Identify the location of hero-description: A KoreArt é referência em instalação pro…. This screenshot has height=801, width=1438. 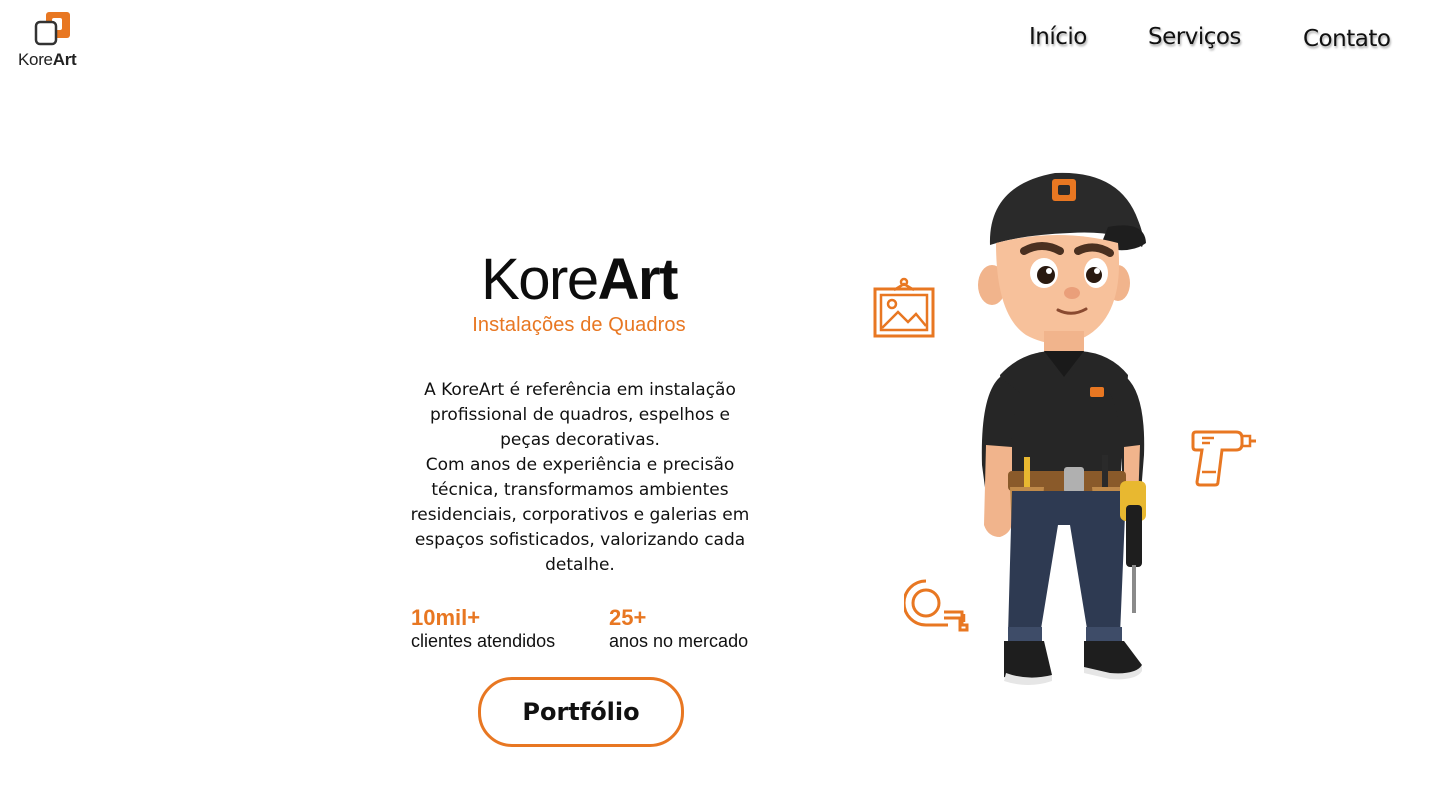
(580, 478).